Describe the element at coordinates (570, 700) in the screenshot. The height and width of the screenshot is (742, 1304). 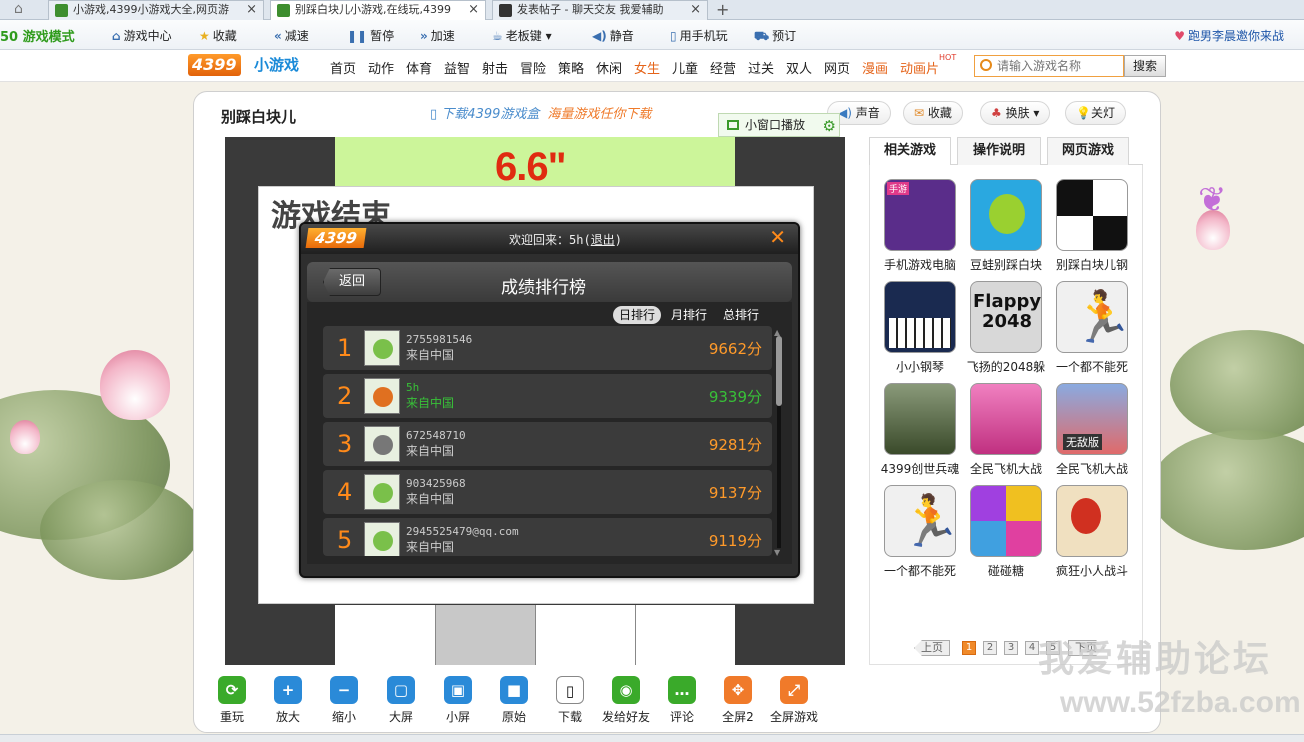
I see `phone-button: ▯ 下载` at that location.